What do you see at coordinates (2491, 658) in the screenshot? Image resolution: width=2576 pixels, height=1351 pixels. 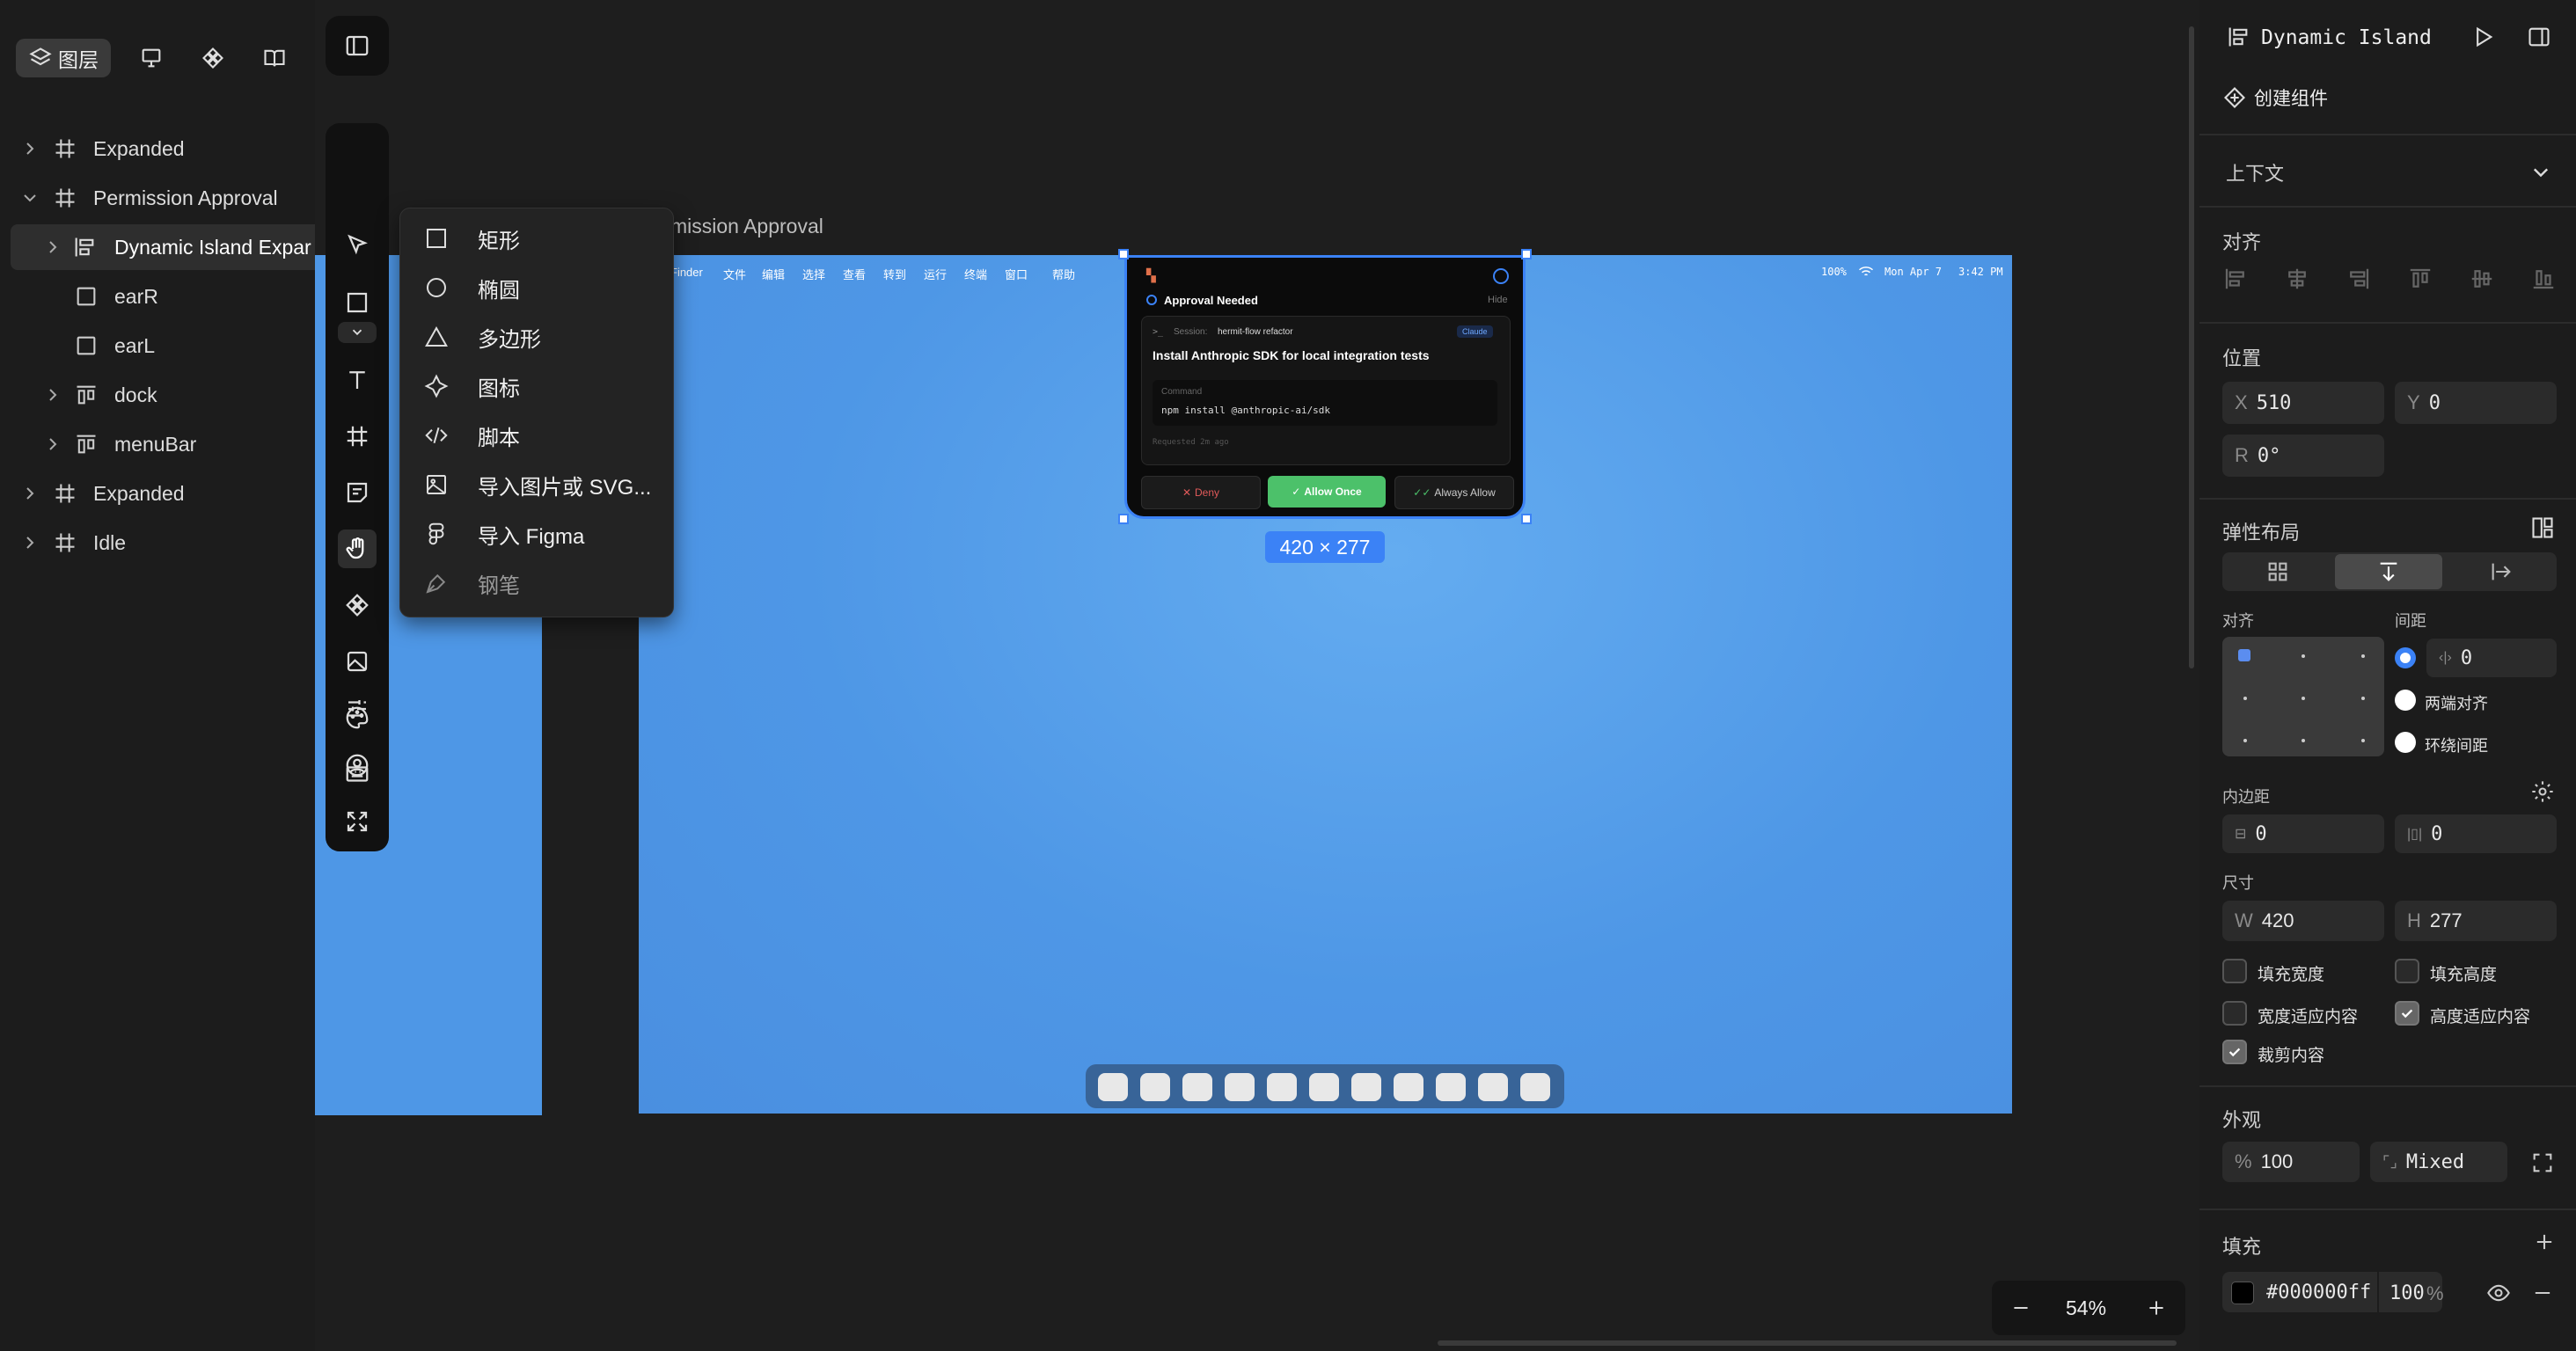 I see `gap-field: ‹|› 0` at bounding box center [2491, 658].